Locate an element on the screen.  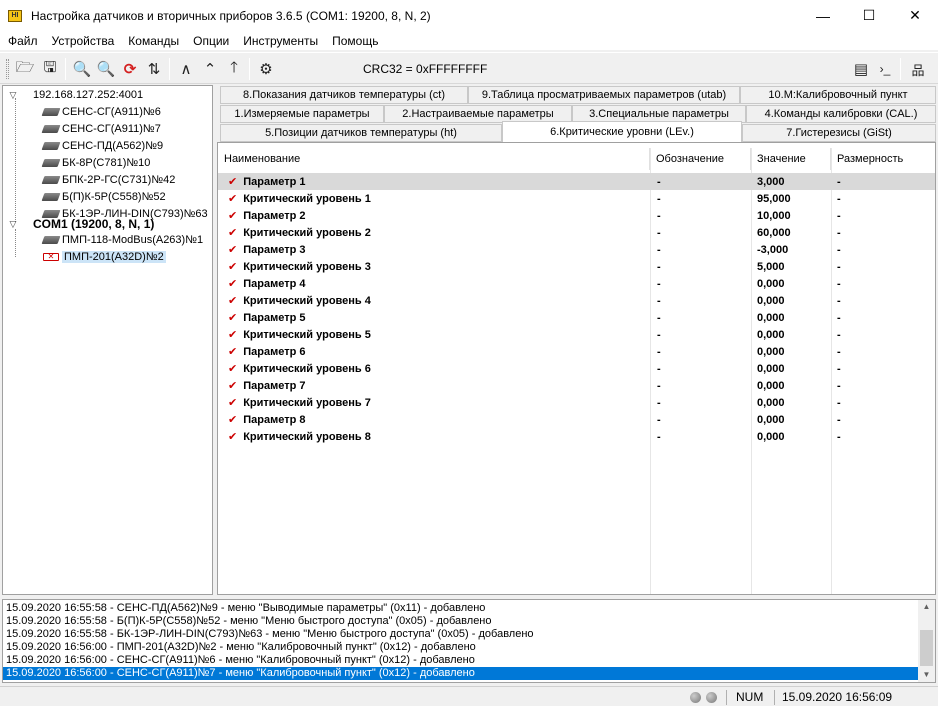
cell-value: -3,000 is located at coordinates (772, 249).